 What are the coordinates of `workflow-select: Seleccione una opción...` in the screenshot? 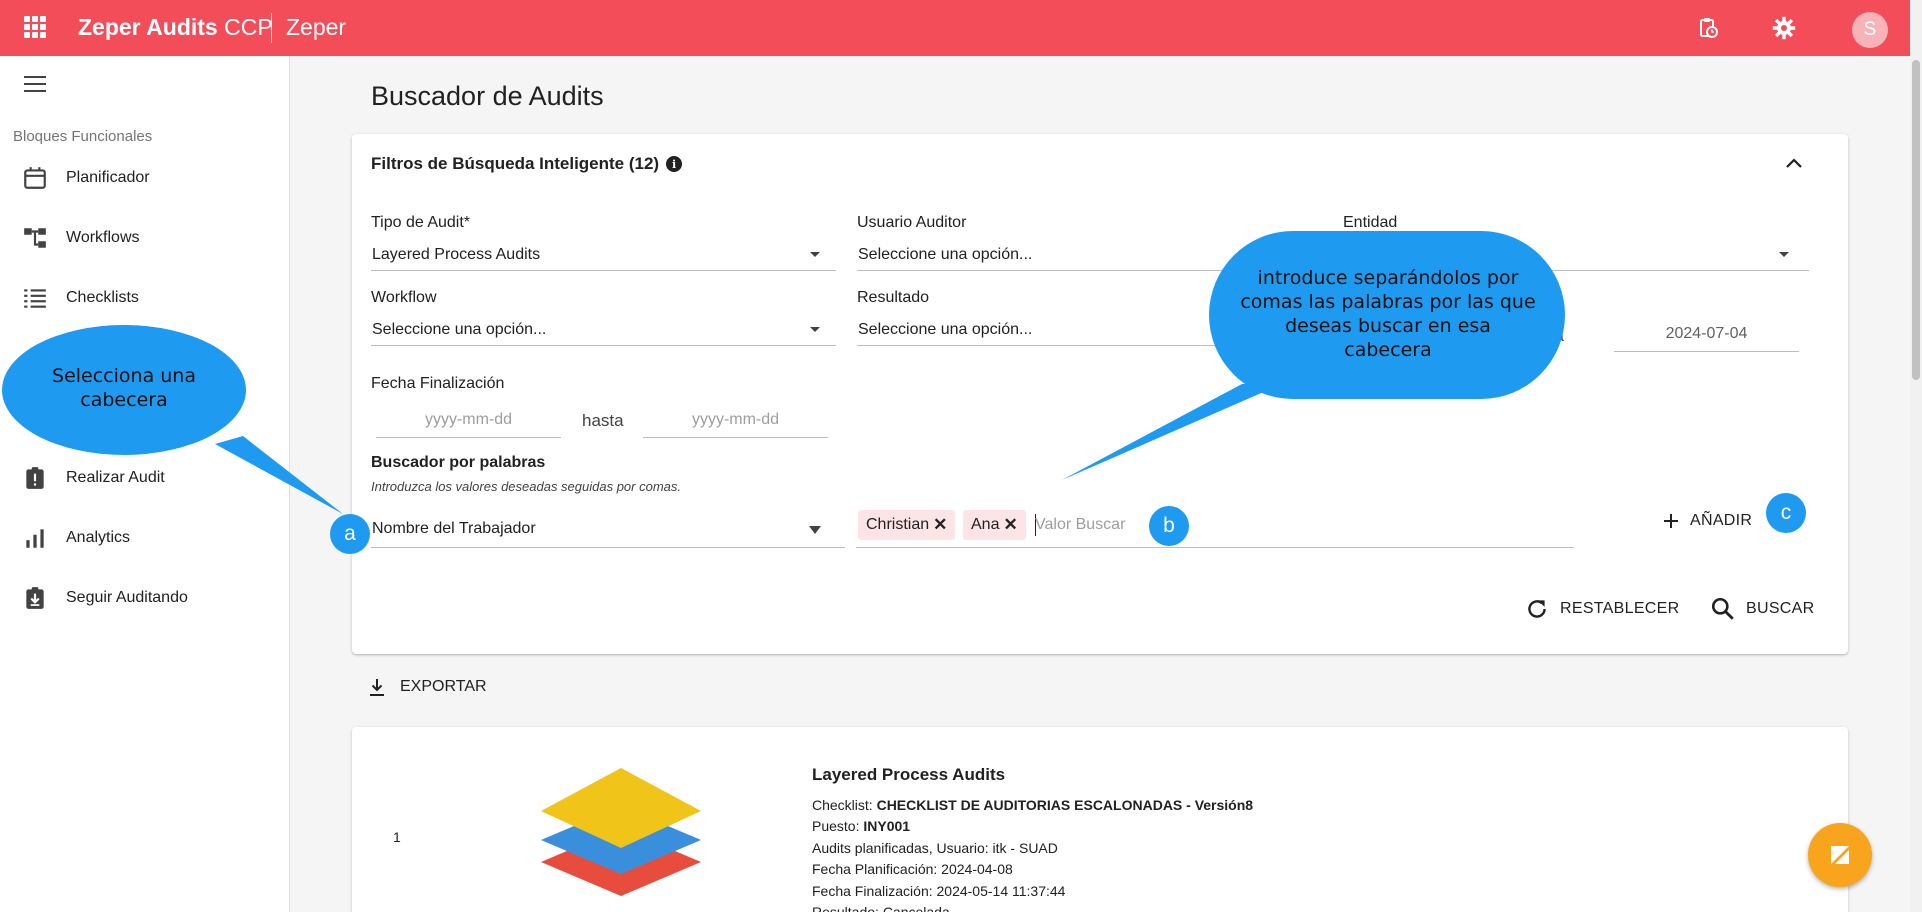 It's located at (603, 330).